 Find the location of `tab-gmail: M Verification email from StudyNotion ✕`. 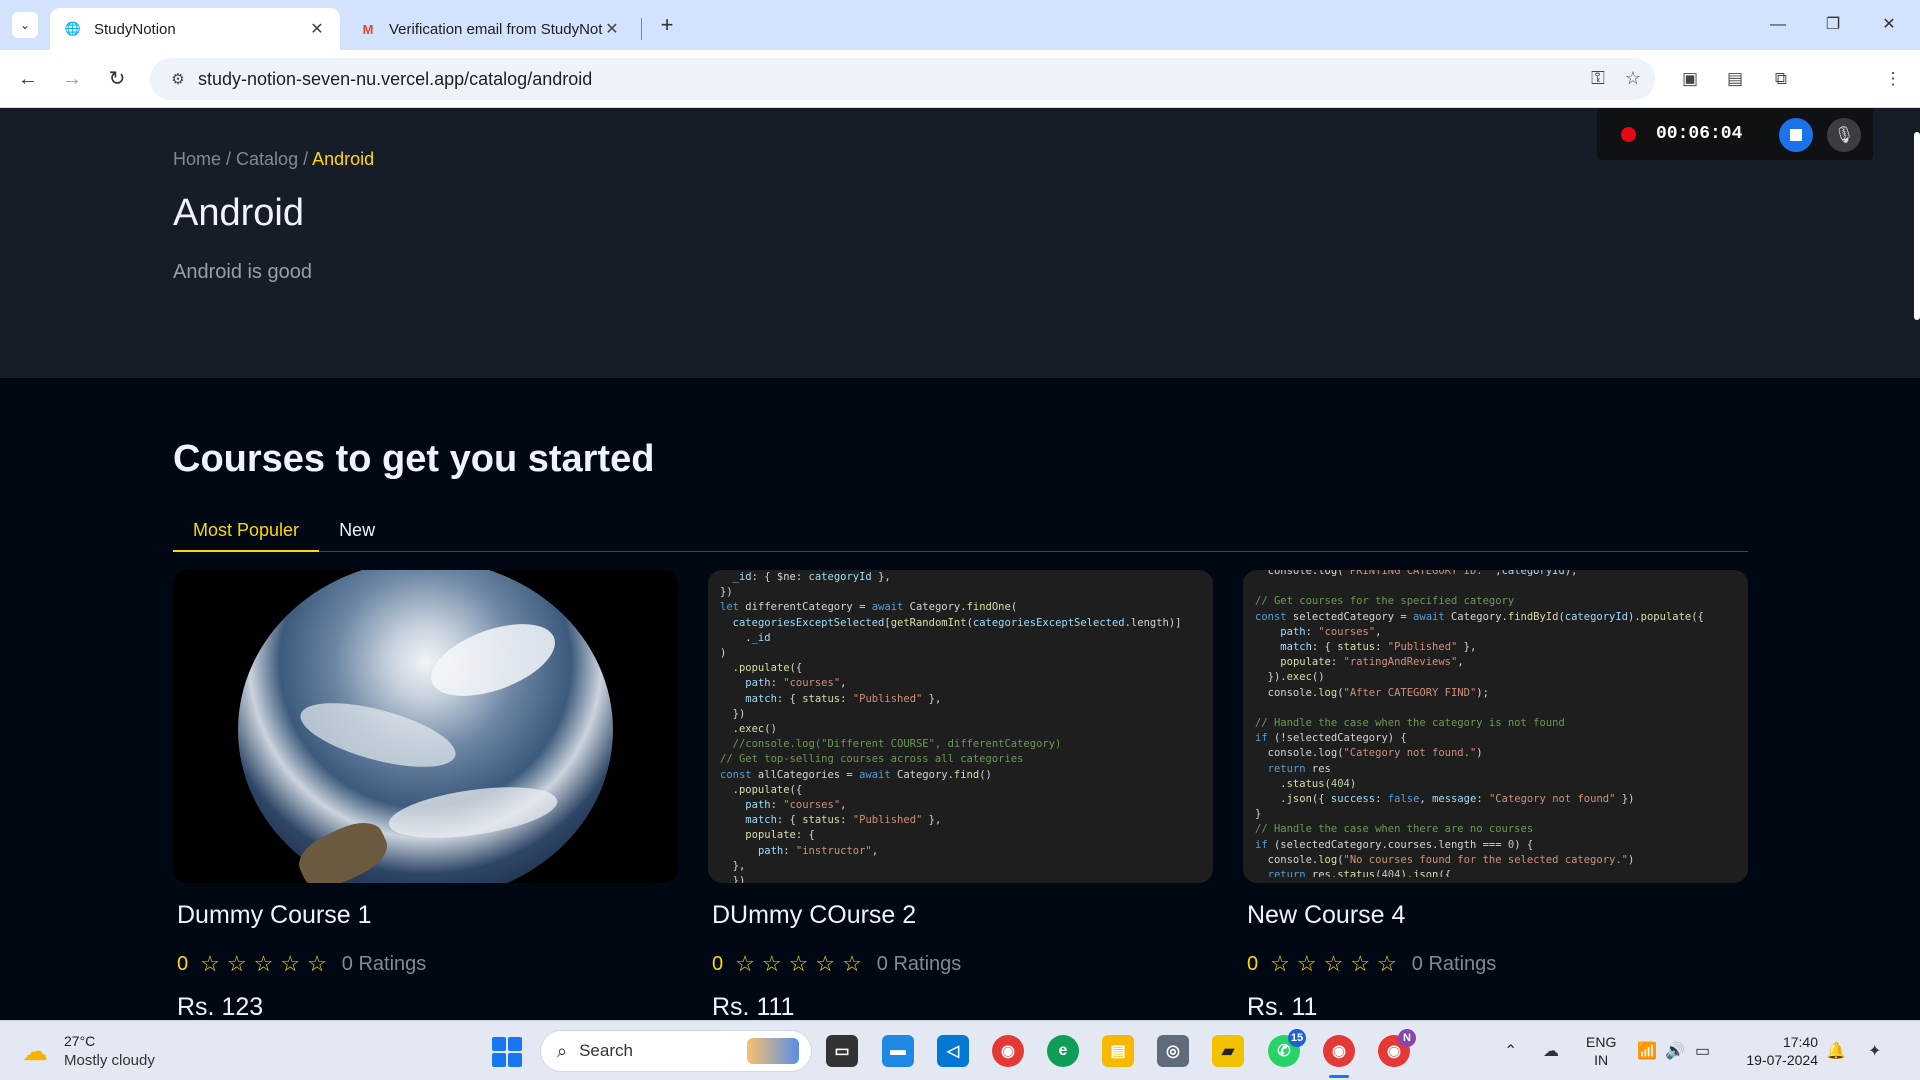

tab-gmail: M Verification email from StudyNotion ✕ is located at coordinates (490, 29).